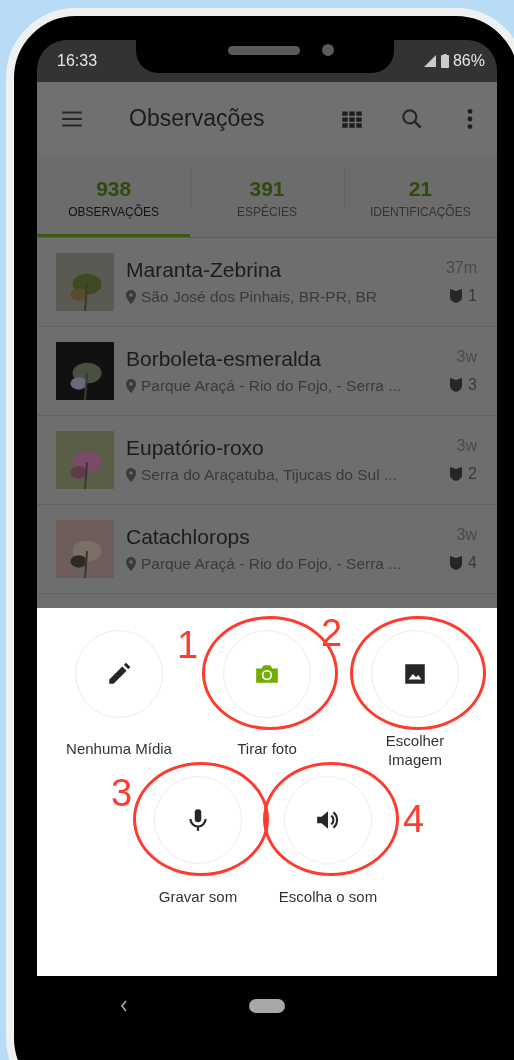 The width and height of the screenshot is (514, 1060). I want to click on media-option-label: Tirar foto, so click(267, 749).